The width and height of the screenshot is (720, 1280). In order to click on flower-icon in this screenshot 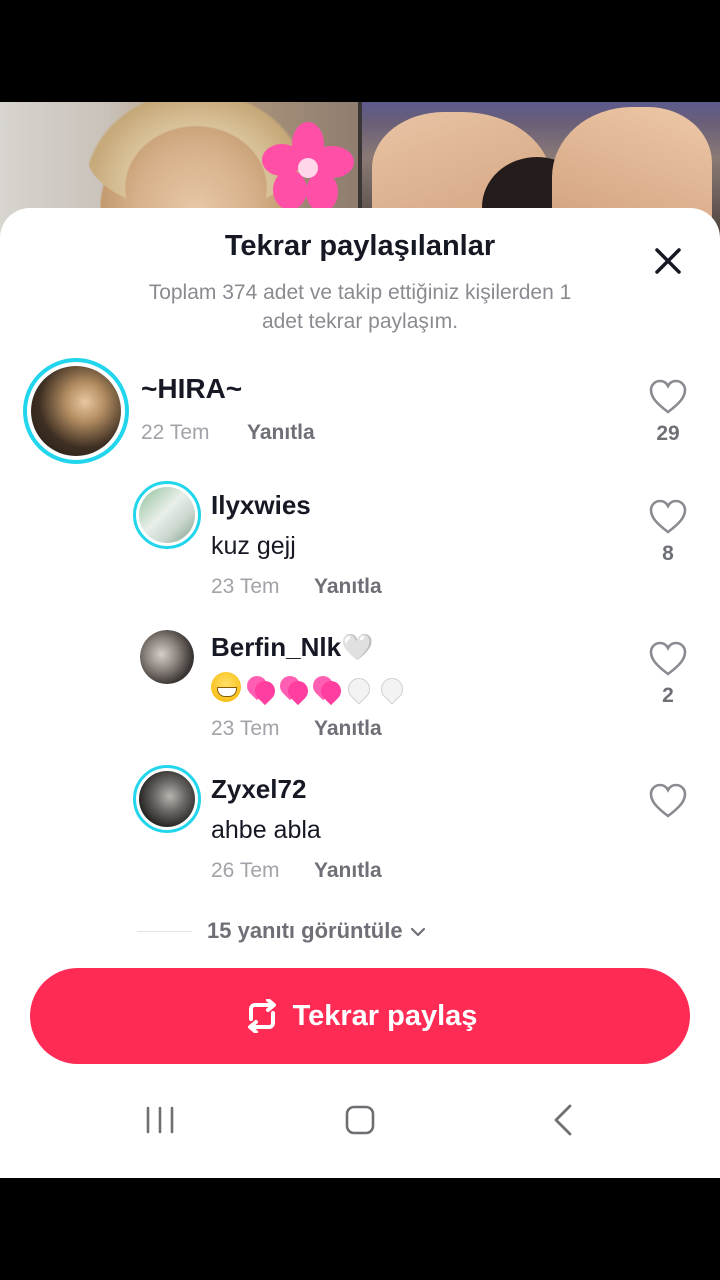, I will do `click(308, 167)`.